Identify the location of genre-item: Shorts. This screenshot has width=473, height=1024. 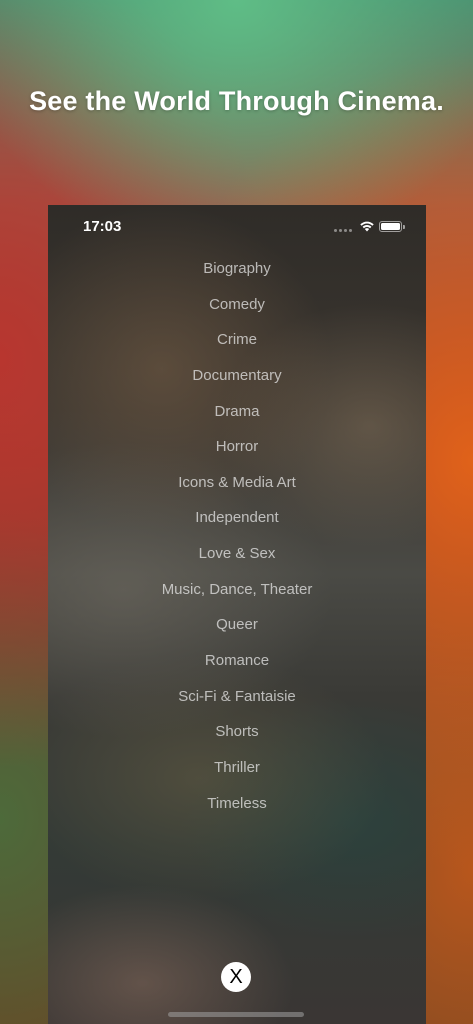
(237, 732).